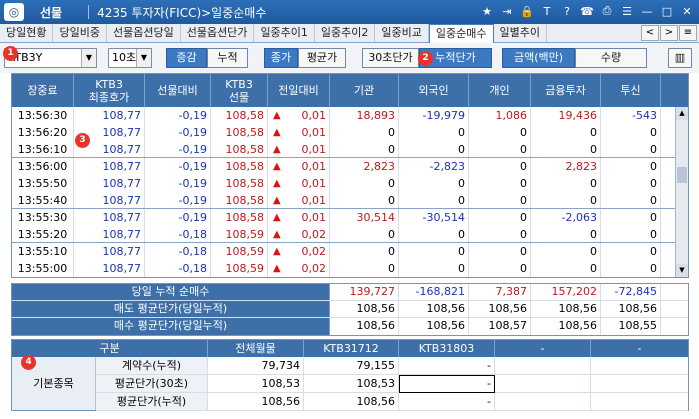 This screenshot has width=699, height=419. What do you see at coordinates (277, 200) in the screenshot?
I see `up-triangle-icon: ▲` at bounding box center [277, 200].